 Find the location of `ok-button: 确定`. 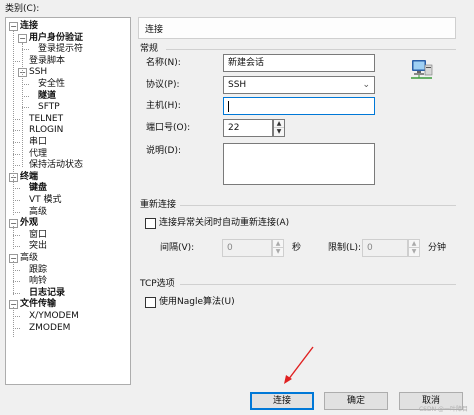

ok-button: 确定 is located at coordinates (356, 401).